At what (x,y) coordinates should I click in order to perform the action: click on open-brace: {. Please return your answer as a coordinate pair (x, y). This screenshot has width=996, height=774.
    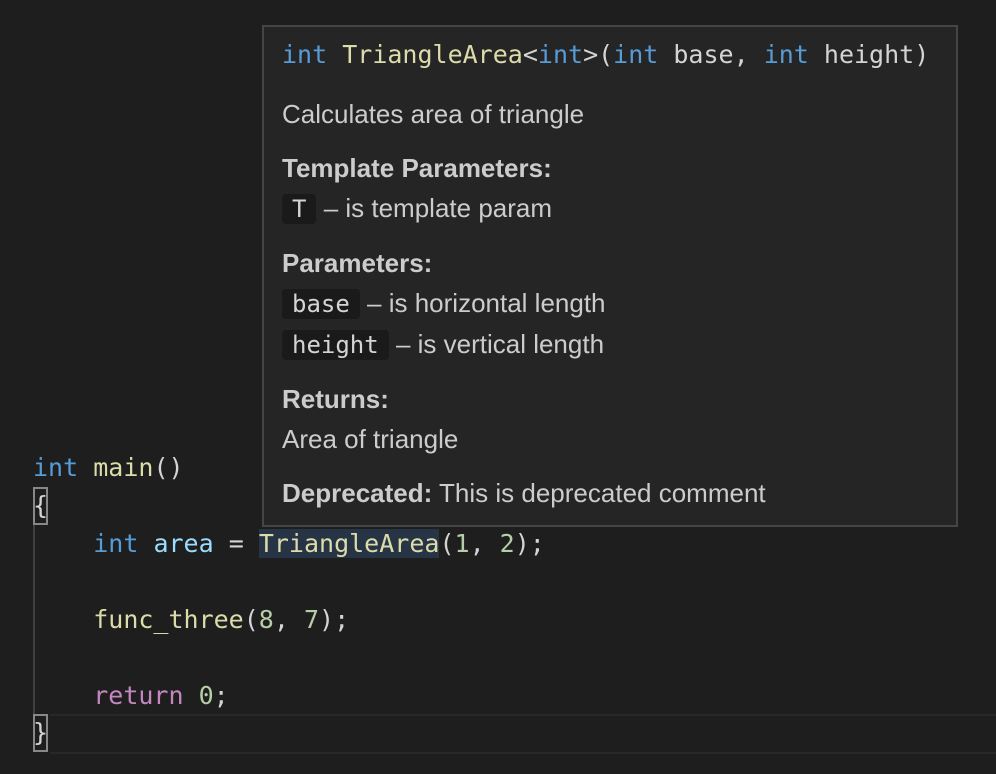
    Looking at the image, I should click on (41, 506).